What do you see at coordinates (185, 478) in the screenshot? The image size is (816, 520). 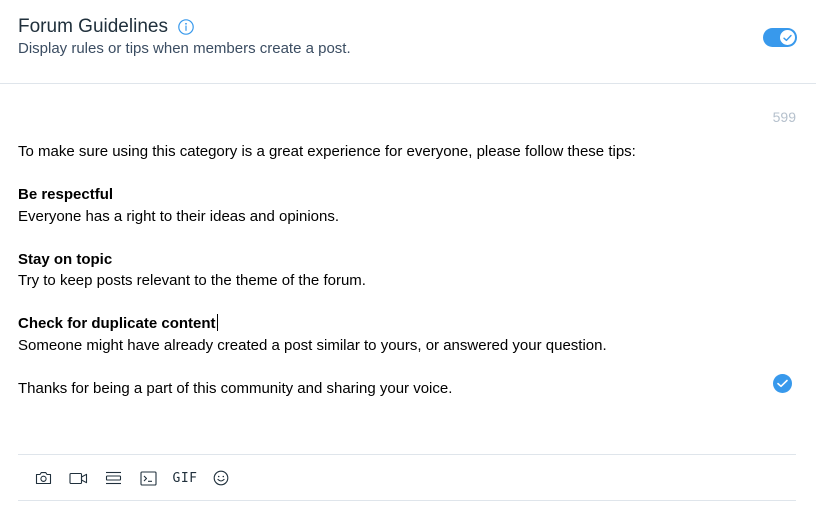 I see `gif-button: GIF` at bounding box center [185, 478].